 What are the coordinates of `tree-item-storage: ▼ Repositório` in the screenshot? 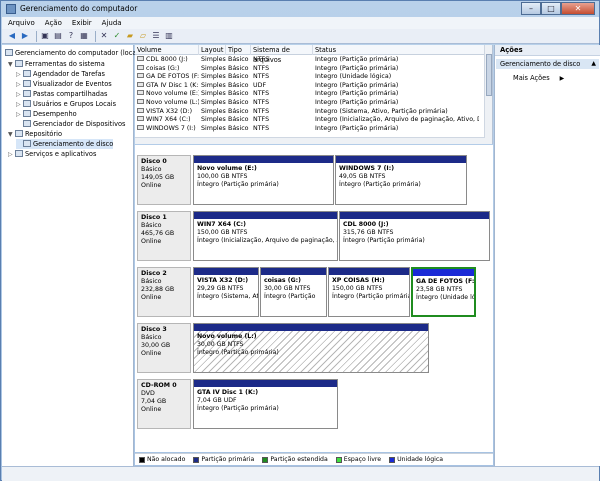 It's located at (35, 134).